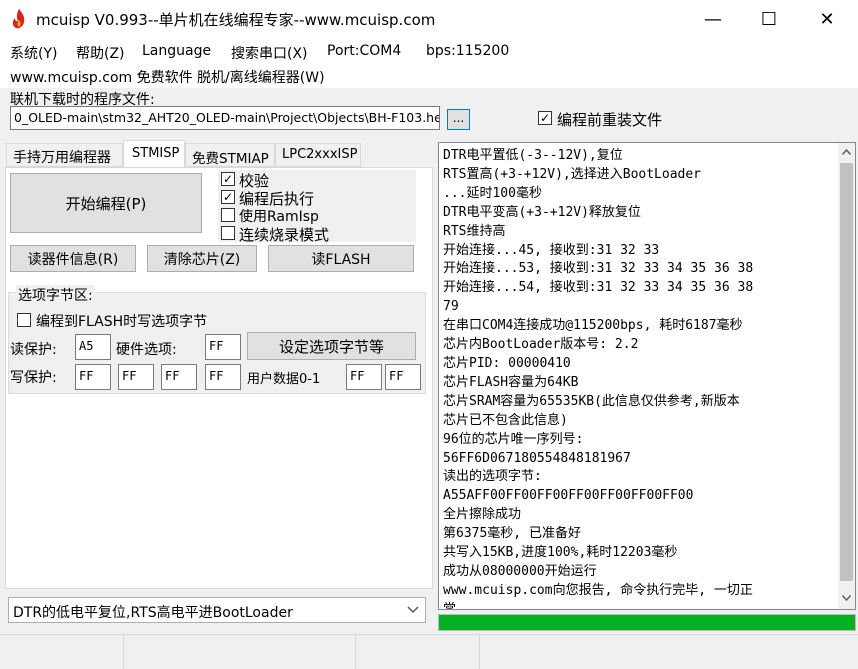 This screenshot has width=858, height=669. I want to click on minimize-button: —, so click(713, 19).